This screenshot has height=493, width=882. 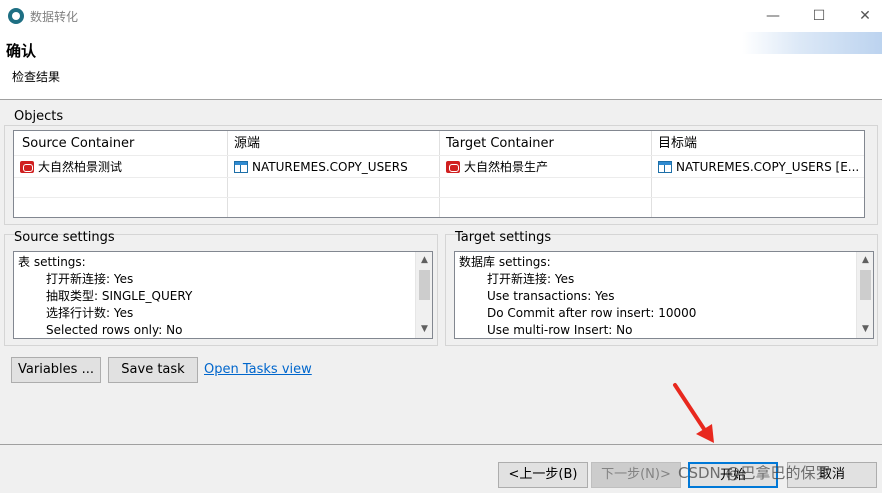 What do you see at coordinates (90, 313) in the screenshot?
I see `settings-line: 选择行计数: Yes` at bounding box center [90, 313].